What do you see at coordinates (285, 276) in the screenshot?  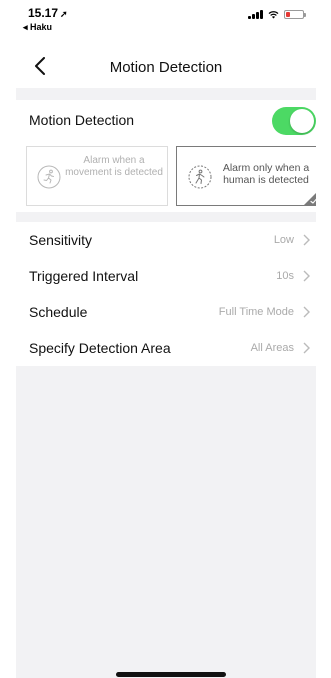 I see `setting-value: 10s` at bounding box center [285, 276].